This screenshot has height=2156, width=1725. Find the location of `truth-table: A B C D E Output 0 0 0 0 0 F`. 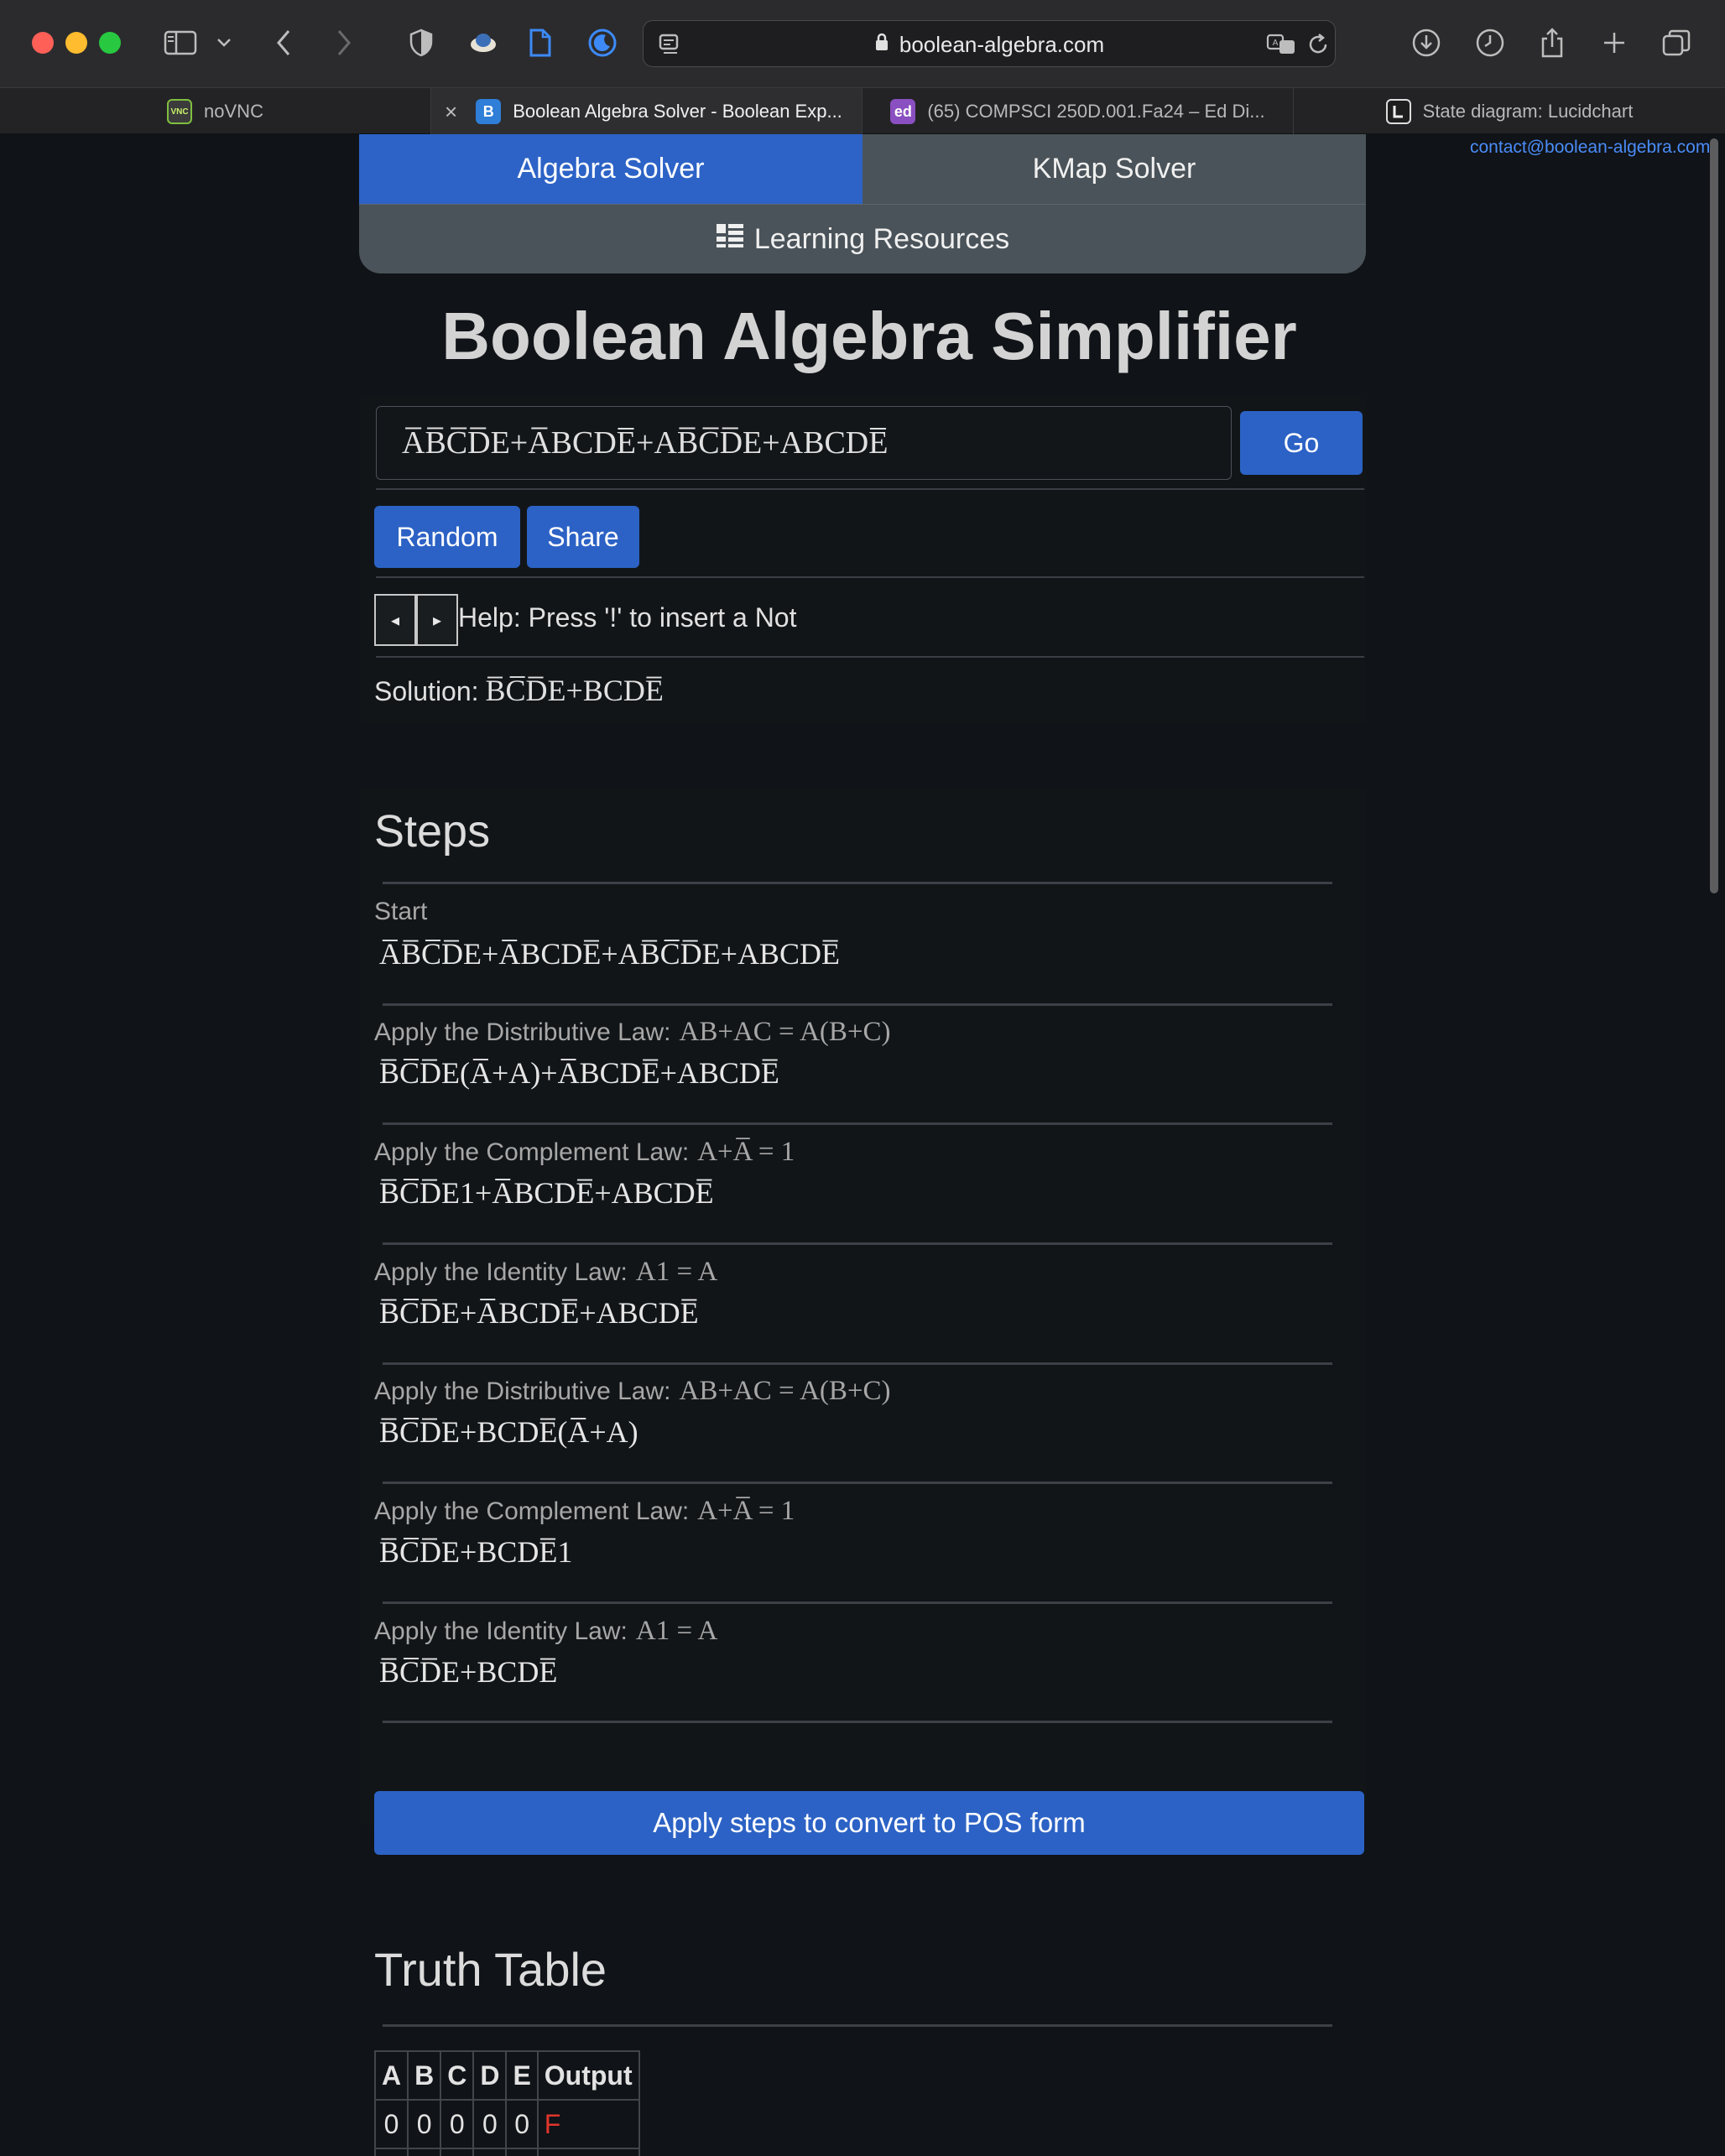

truth-table: A B C D E Output 0 0 0 0 0 F is located at coordinates (507, 2103).